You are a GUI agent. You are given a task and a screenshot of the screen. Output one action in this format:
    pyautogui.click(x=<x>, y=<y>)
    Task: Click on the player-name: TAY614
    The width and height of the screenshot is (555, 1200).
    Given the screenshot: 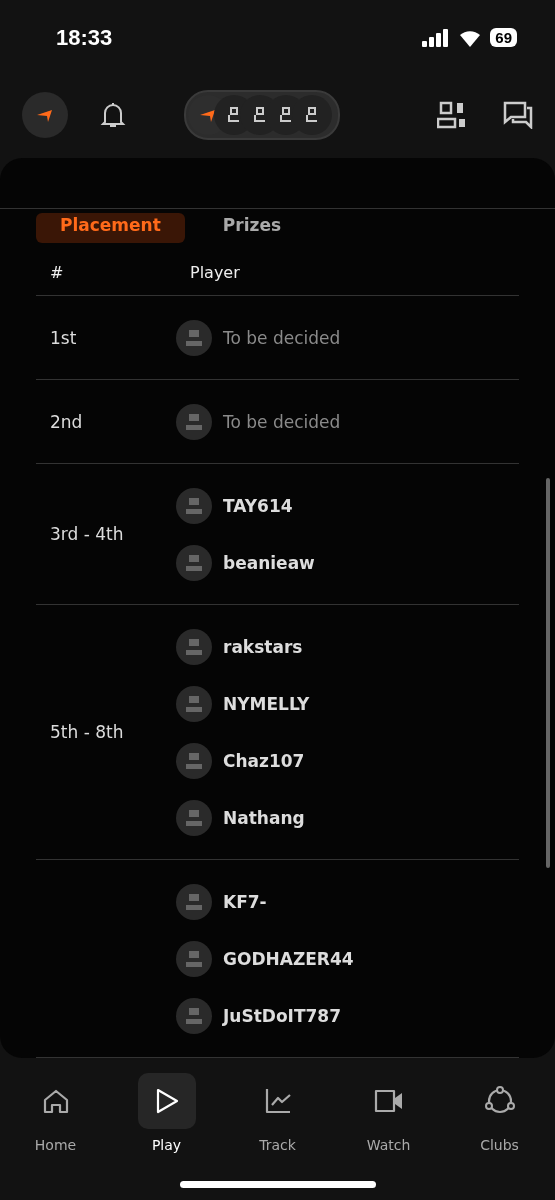 What is the action you would take?
    pyautogui.click(x=258, y=505)
    